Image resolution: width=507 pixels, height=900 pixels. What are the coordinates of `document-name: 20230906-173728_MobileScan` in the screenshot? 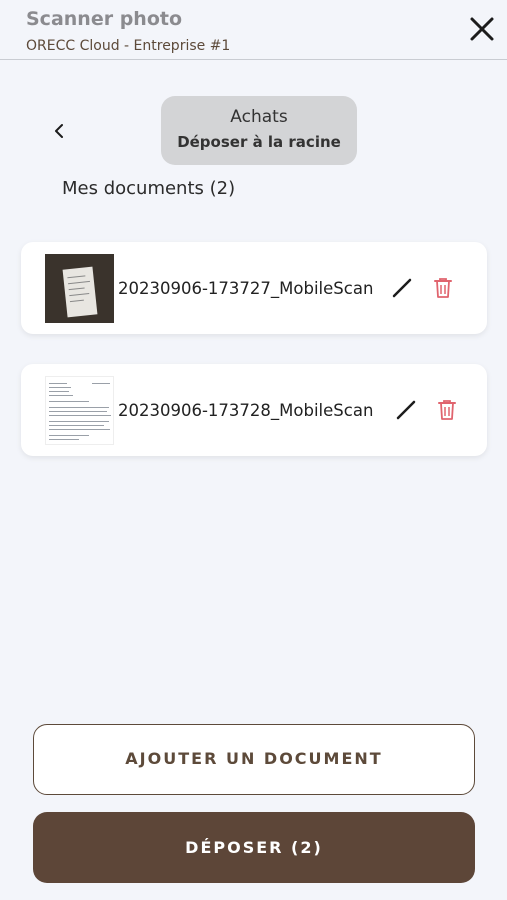 It's located at (246, 410).